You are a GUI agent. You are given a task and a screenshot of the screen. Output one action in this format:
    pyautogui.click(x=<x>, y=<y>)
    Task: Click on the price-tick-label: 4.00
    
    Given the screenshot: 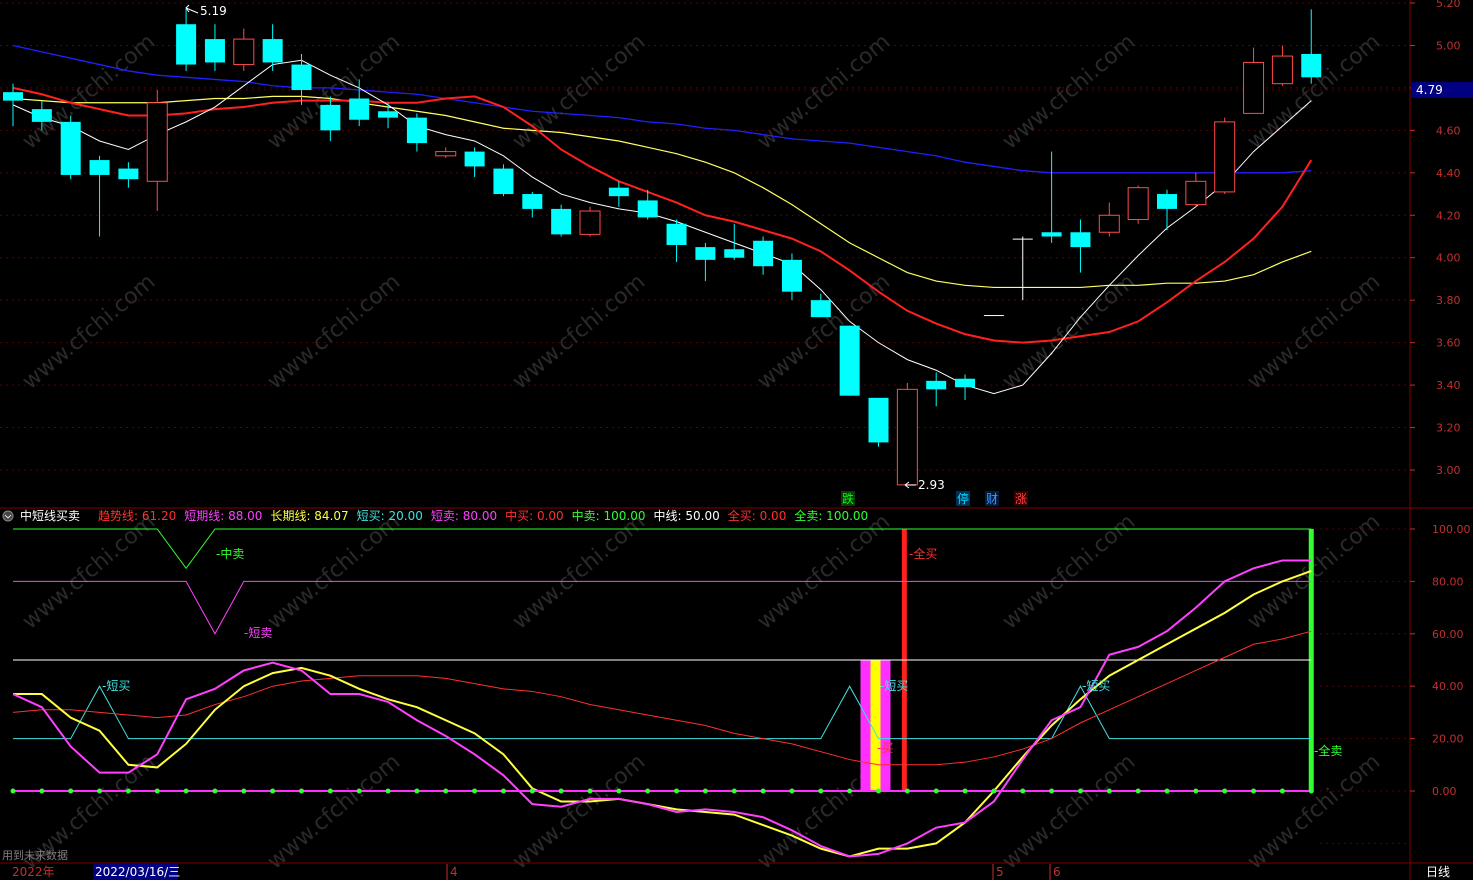 What is the action you would take?
    pyautogui.click(x=1448, y=258)
    